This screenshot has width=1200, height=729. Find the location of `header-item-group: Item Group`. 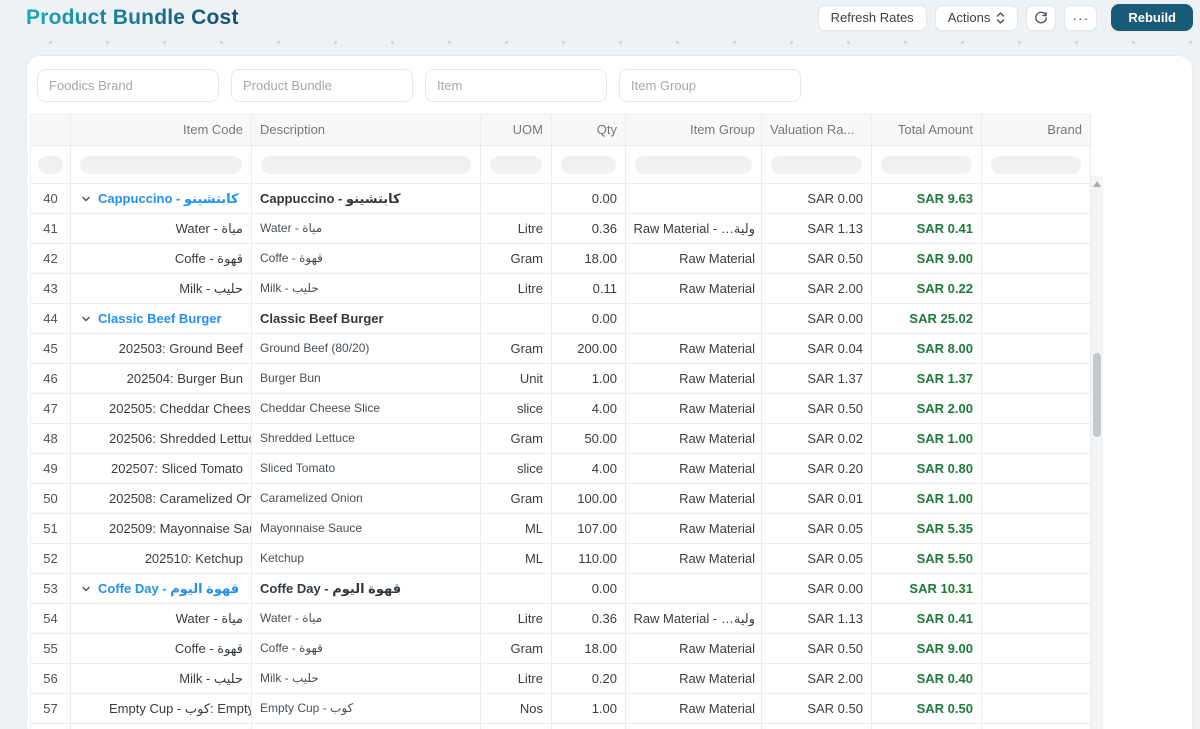

header-item-group: Item Group is located at coordinates (694, 130).